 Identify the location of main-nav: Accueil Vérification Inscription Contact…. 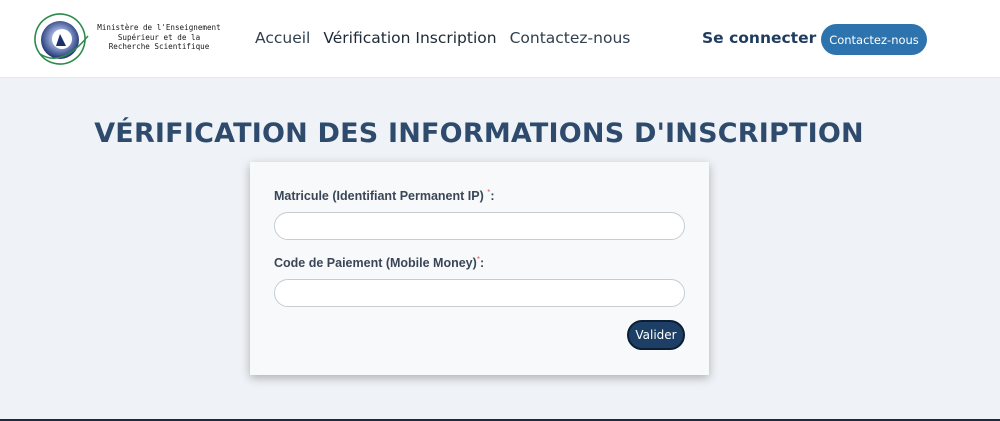
(442, 38).